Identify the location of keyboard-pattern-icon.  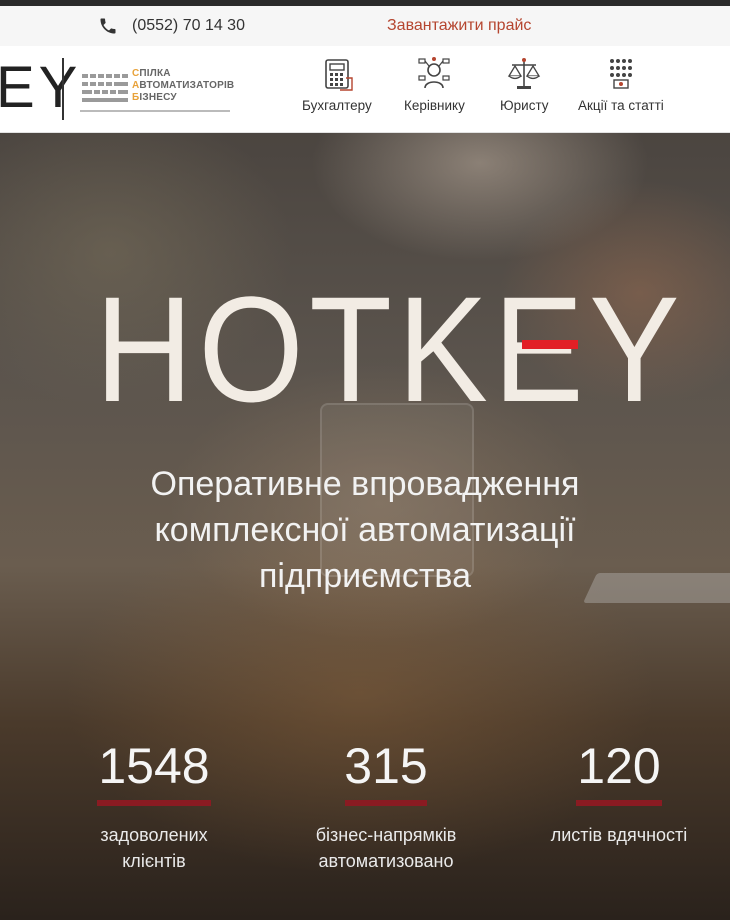
(105, 88).